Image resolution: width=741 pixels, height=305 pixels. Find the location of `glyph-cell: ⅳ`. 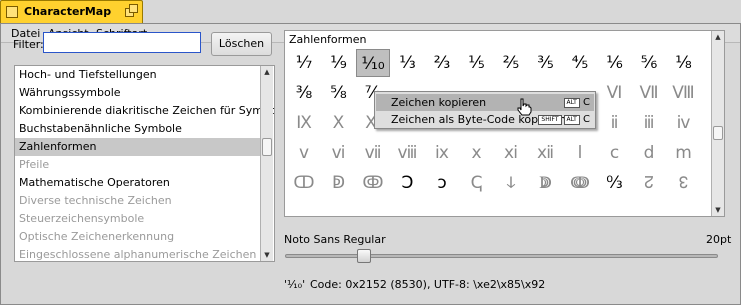

glyph-cell: ⅳ is located at coordinates (684, 123).